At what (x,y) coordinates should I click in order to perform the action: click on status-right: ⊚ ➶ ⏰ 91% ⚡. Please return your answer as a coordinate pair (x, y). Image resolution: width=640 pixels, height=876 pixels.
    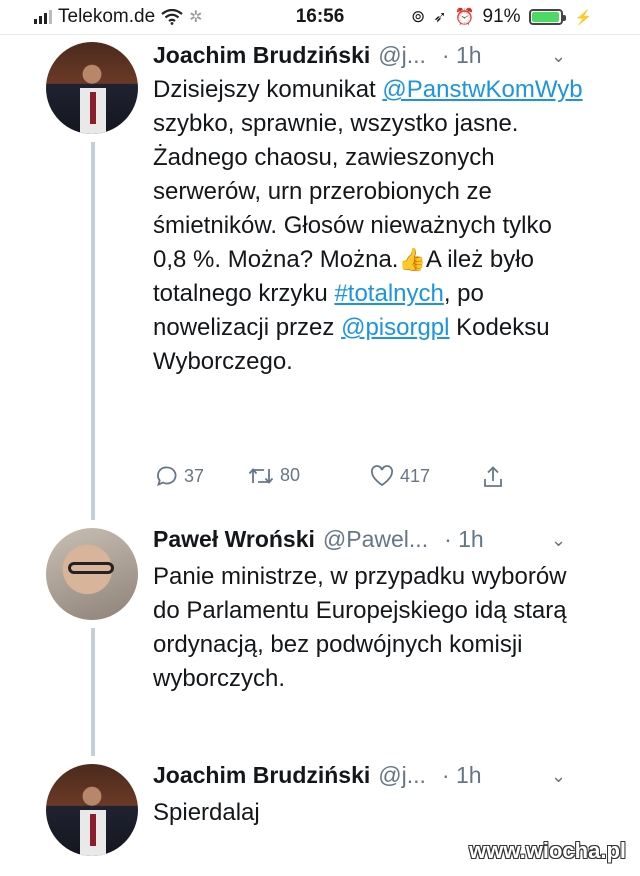
    Looking at the image, I should click on (501, 17).